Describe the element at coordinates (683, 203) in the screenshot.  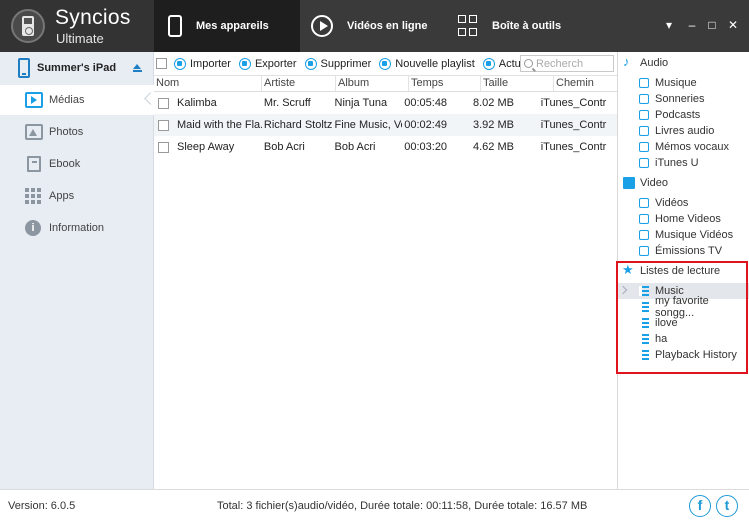
I see `library-item-videos: Vidéos` at that location.